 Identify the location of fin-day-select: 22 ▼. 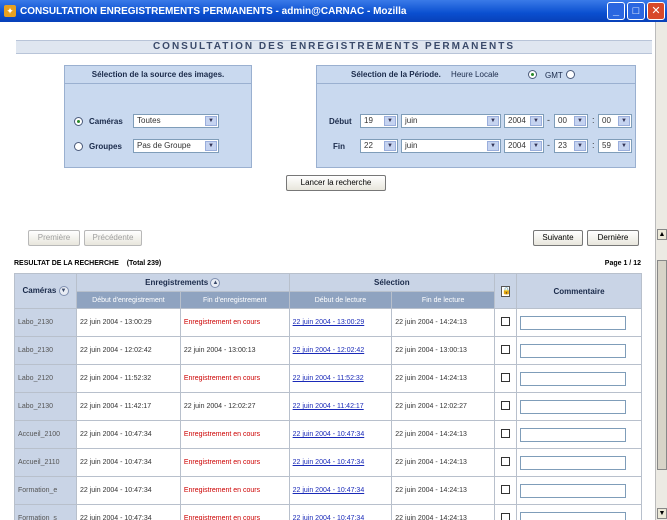
(379, 146).